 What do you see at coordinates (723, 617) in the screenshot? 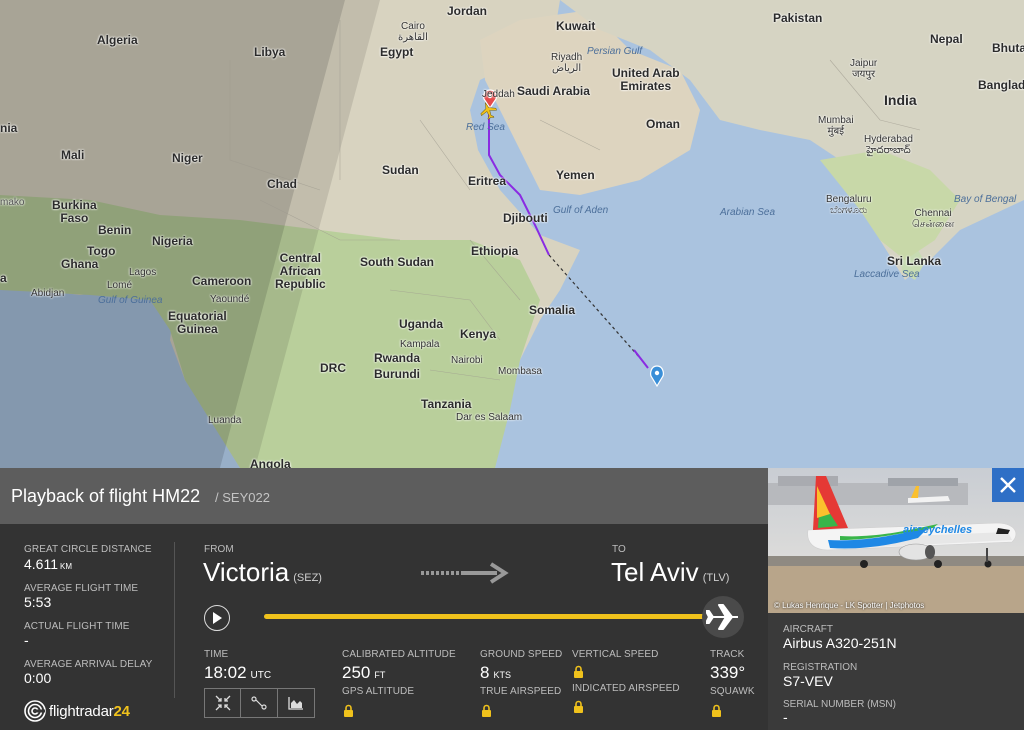
I see `playback-handle` at bounding box center [723, 617].